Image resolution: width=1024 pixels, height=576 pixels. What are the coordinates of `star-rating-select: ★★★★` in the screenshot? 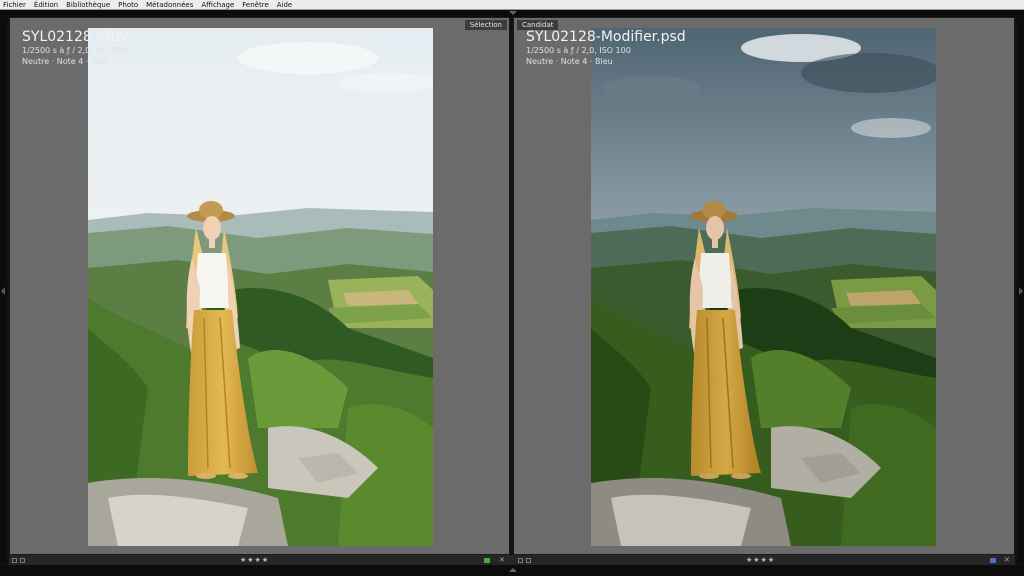 It's located at (254, 560).